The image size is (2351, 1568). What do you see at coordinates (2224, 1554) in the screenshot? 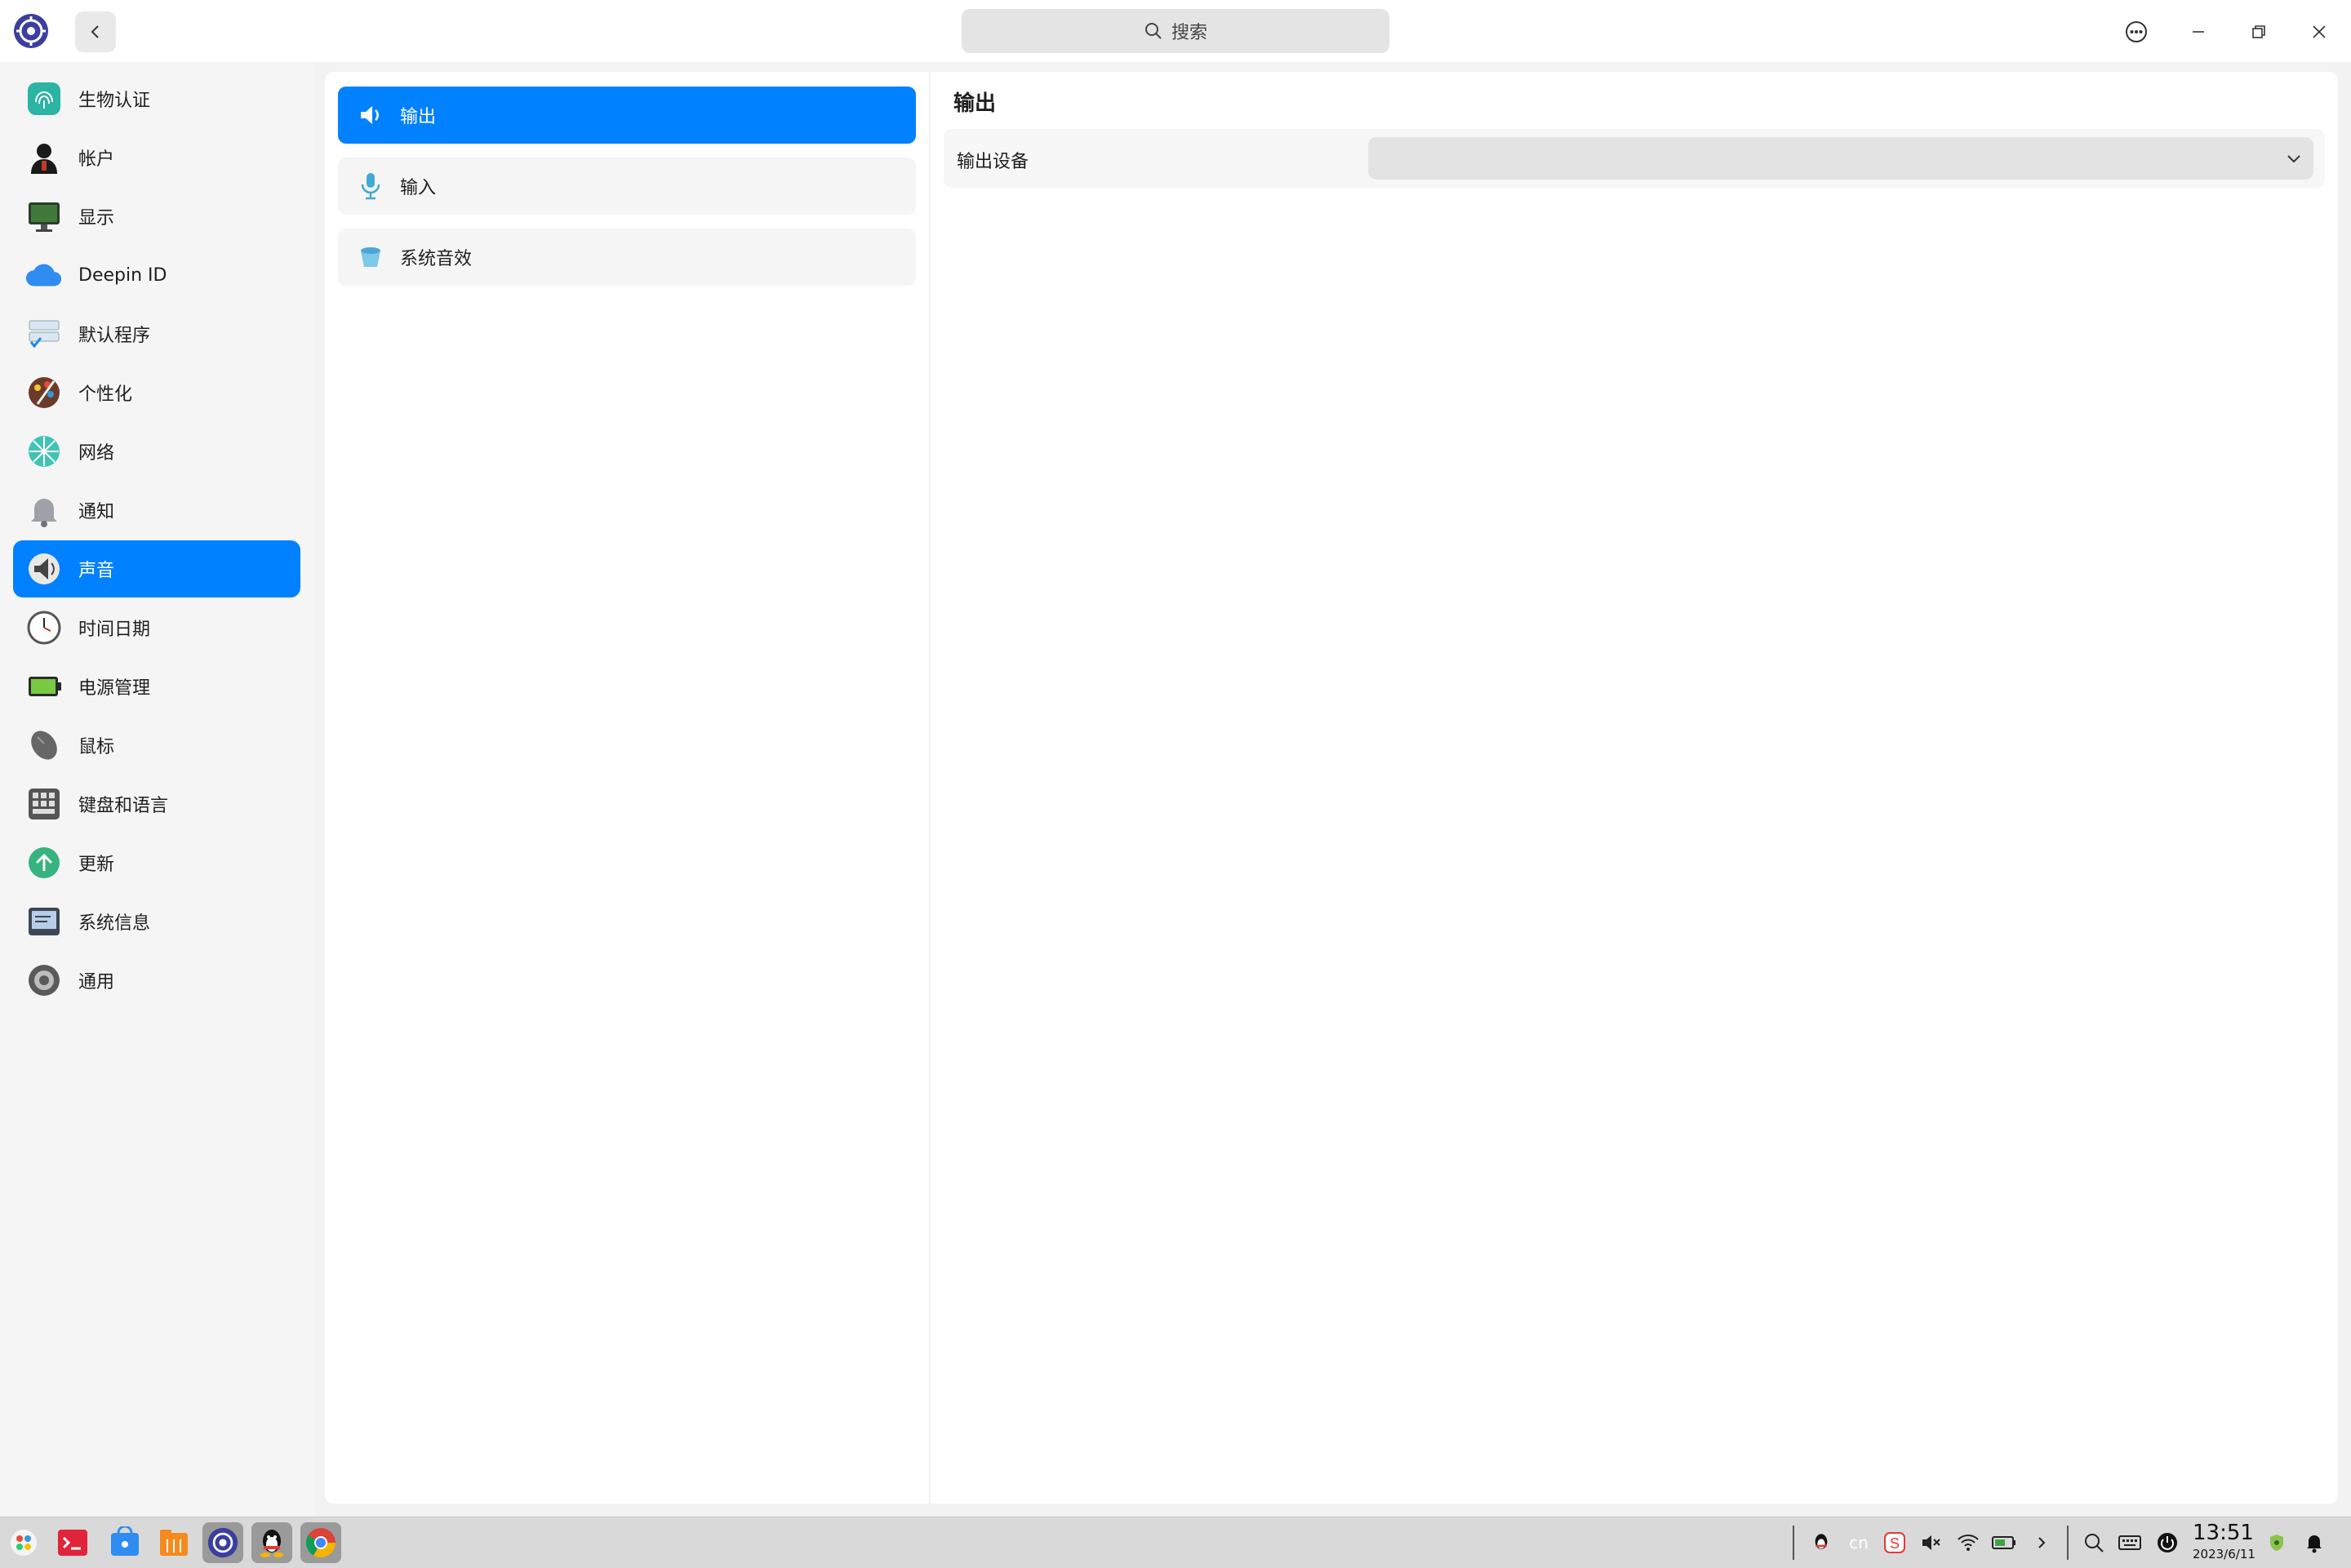
I see `clock-date: 2023/6/11` at bounding box center [2224, 1554].